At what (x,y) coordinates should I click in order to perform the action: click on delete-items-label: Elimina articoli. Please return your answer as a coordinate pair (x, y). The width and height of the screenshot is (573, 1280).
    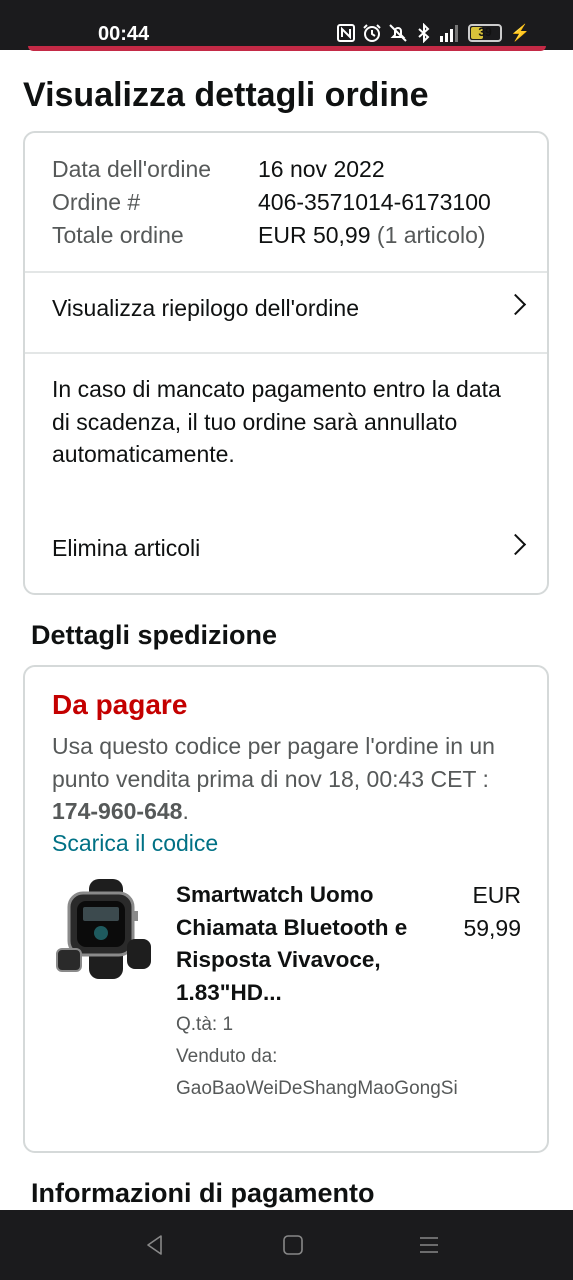
    Looking at the image, I should click on (126, 548).